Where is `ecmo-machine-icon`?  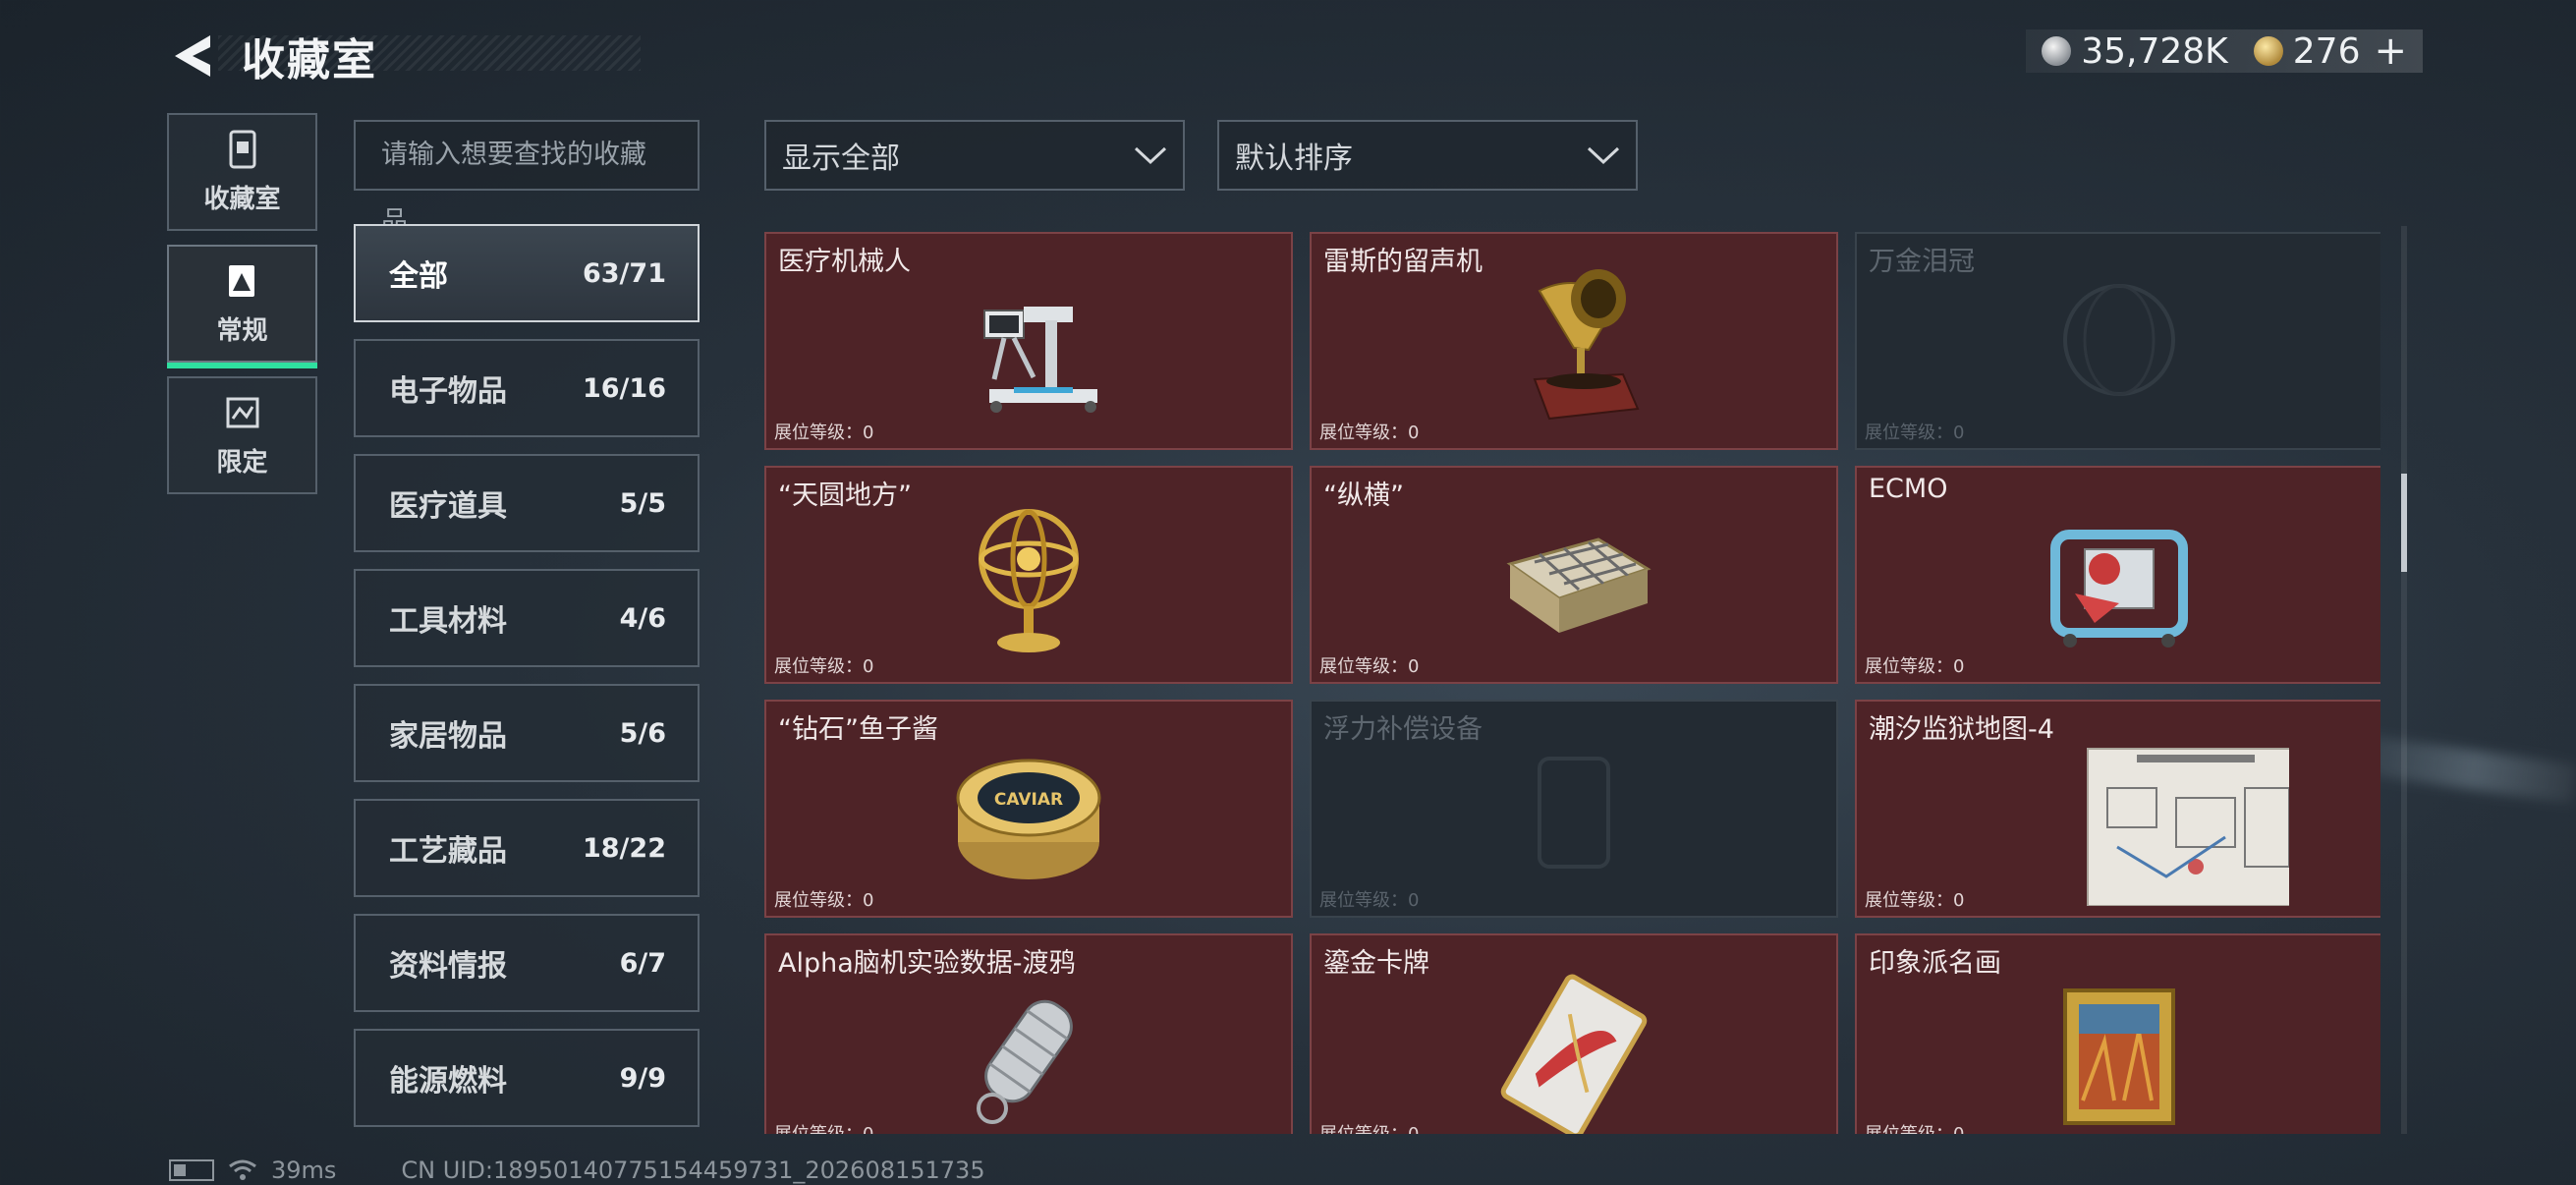 ecmo-machine-icon is located at coordinates (2119, 589).